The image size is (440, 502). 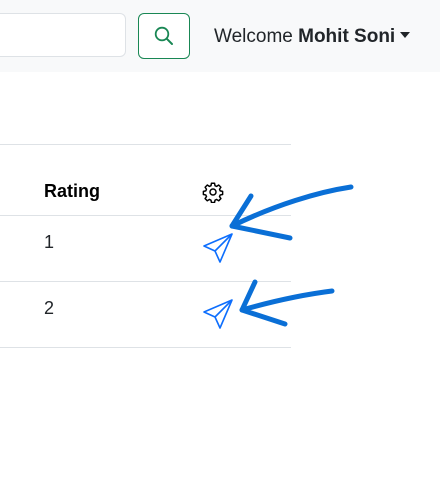 I want to click on search-icon, so click(x=163, y=35).